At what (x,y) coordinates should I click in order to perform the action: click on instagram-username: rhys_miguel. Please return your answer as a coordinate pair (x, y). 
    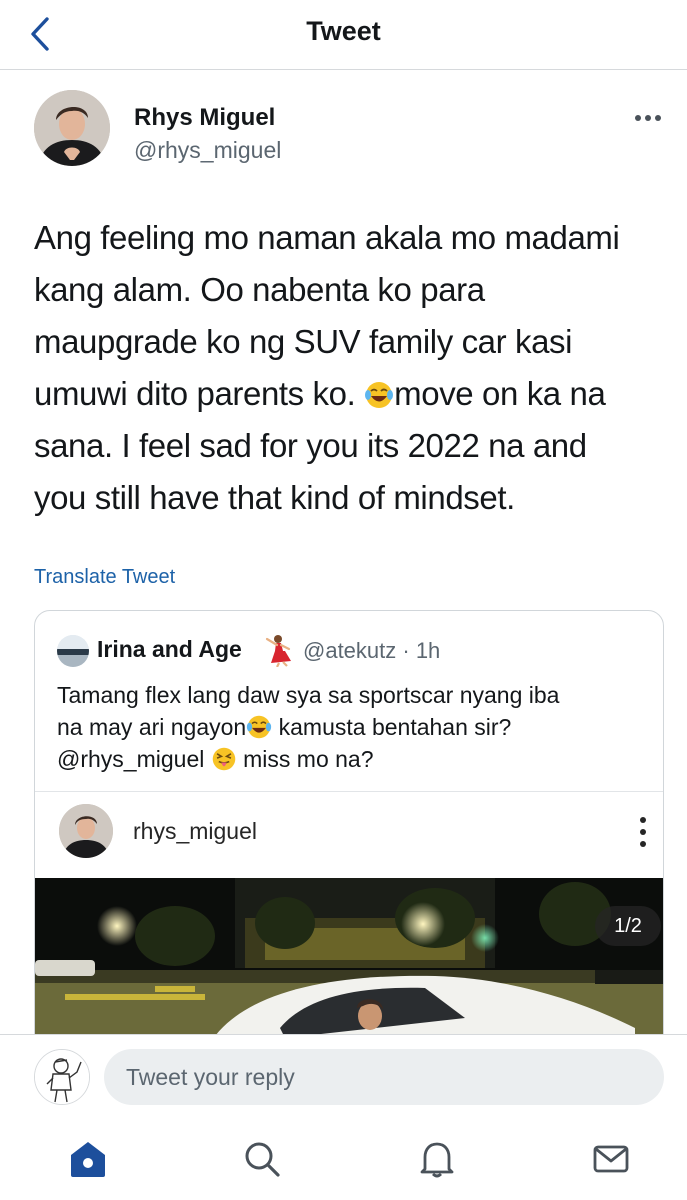
    Looking at the image, I should click on (195, 831).